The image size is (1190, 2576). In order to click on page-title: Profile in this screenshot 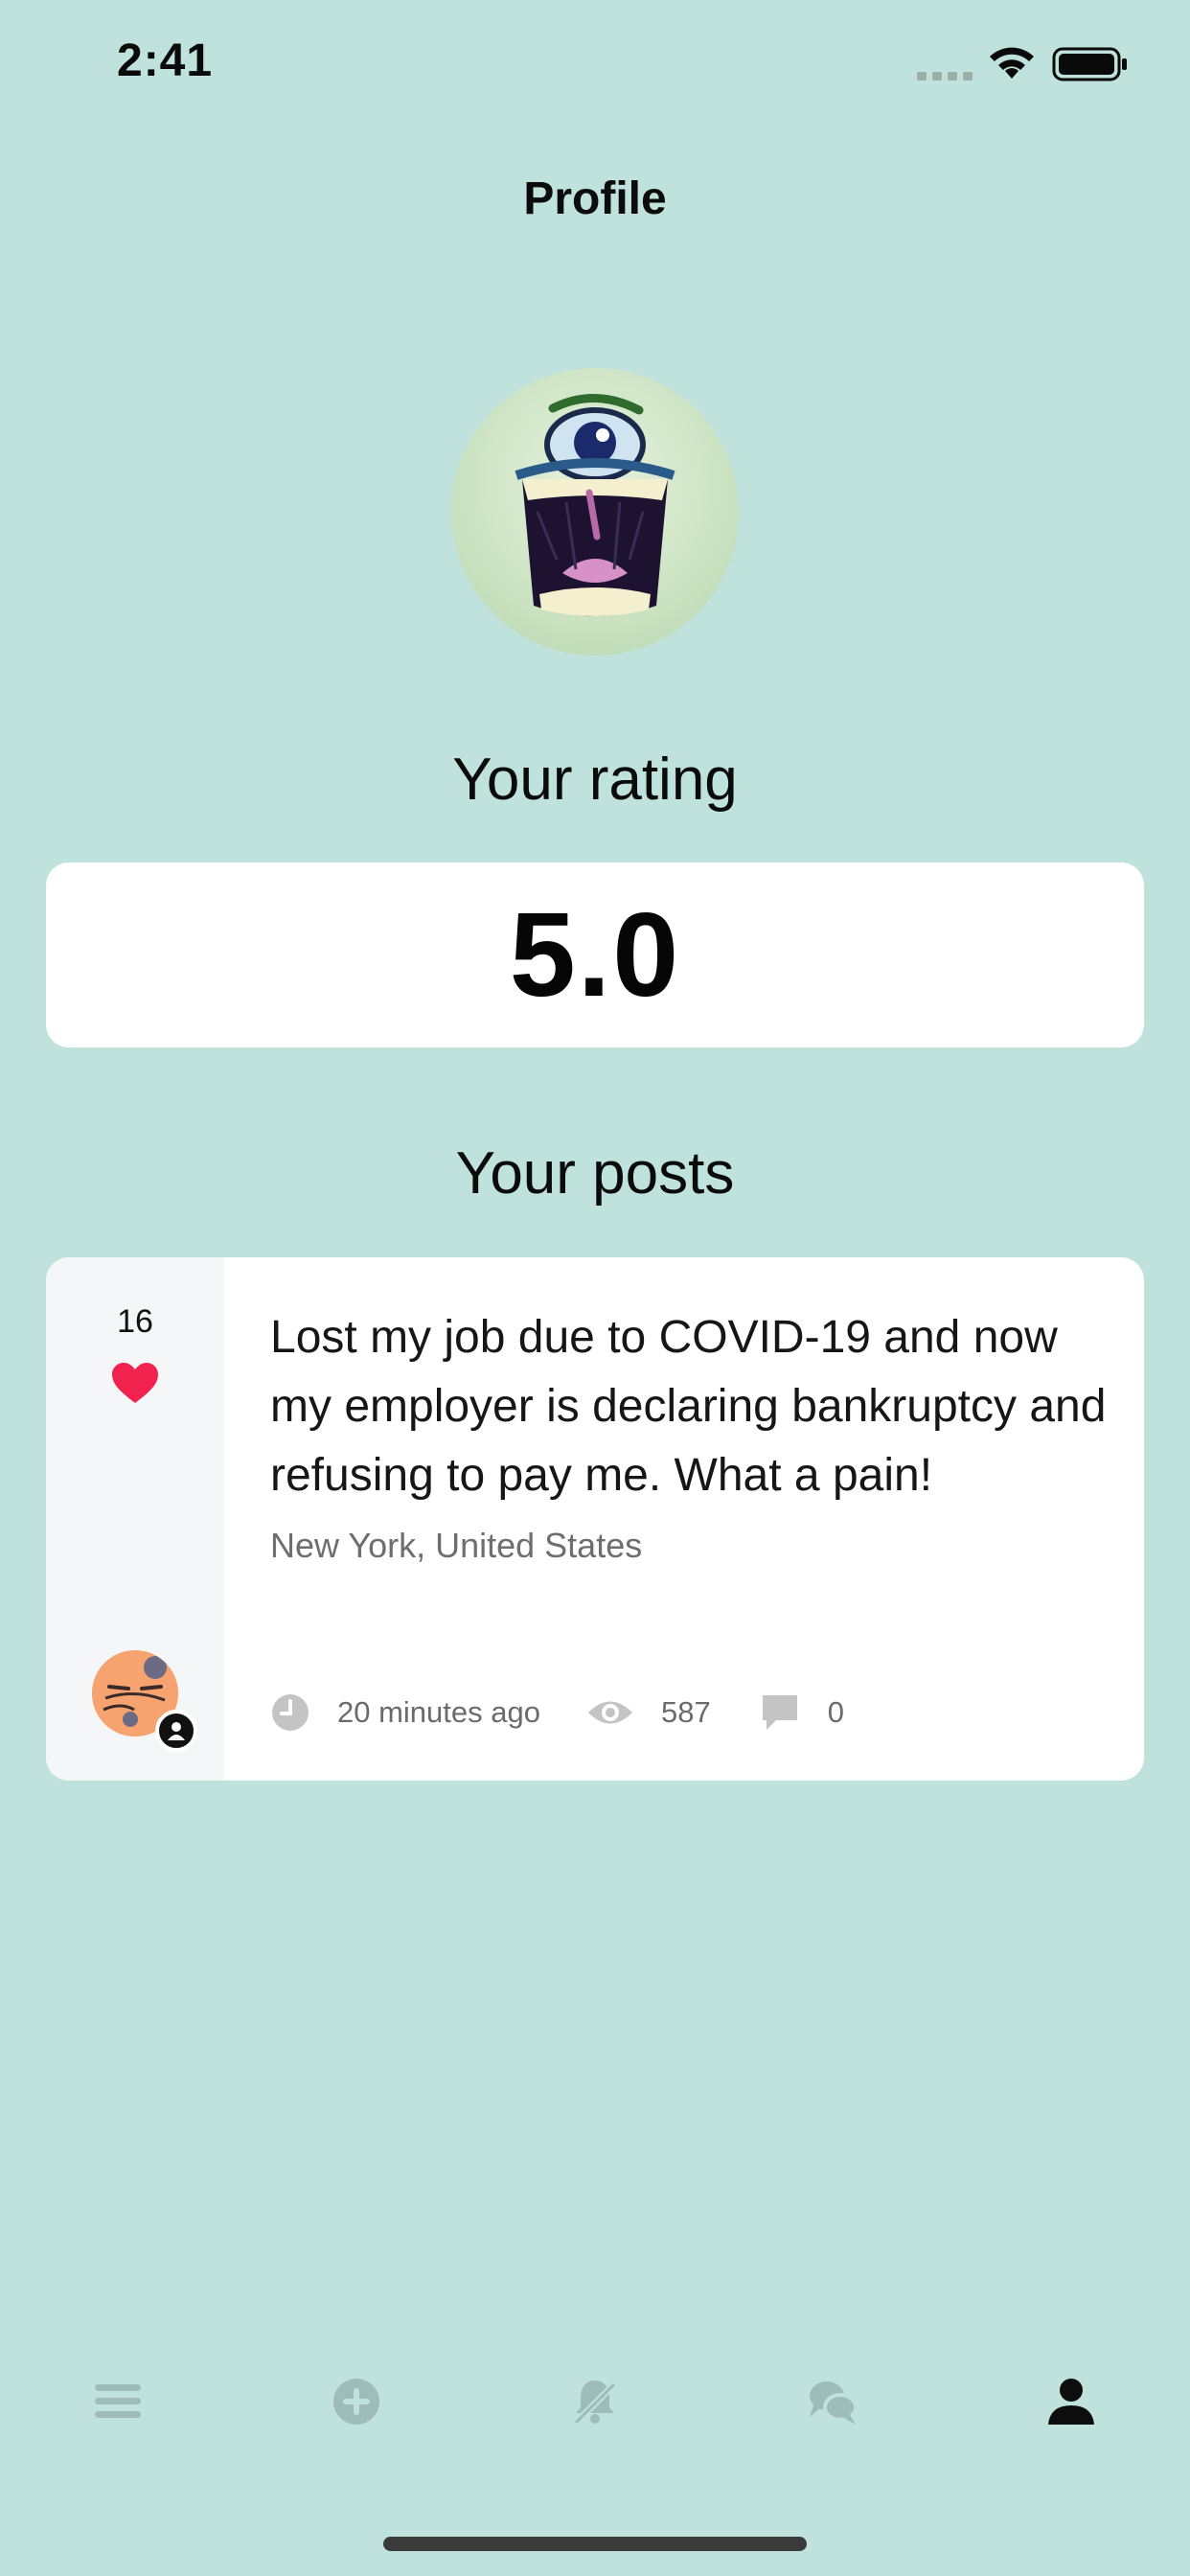, I will do `click(595, 198)`.